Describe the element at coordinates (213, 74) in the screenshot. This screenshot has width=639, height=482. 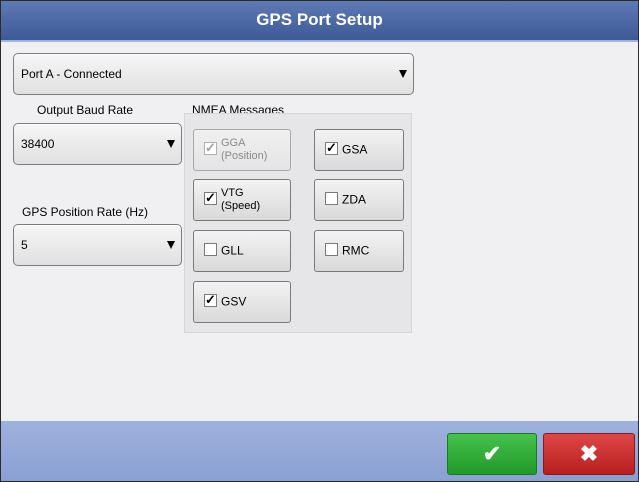
I see `port-select-dropdown: Port A - Connected` at that location.